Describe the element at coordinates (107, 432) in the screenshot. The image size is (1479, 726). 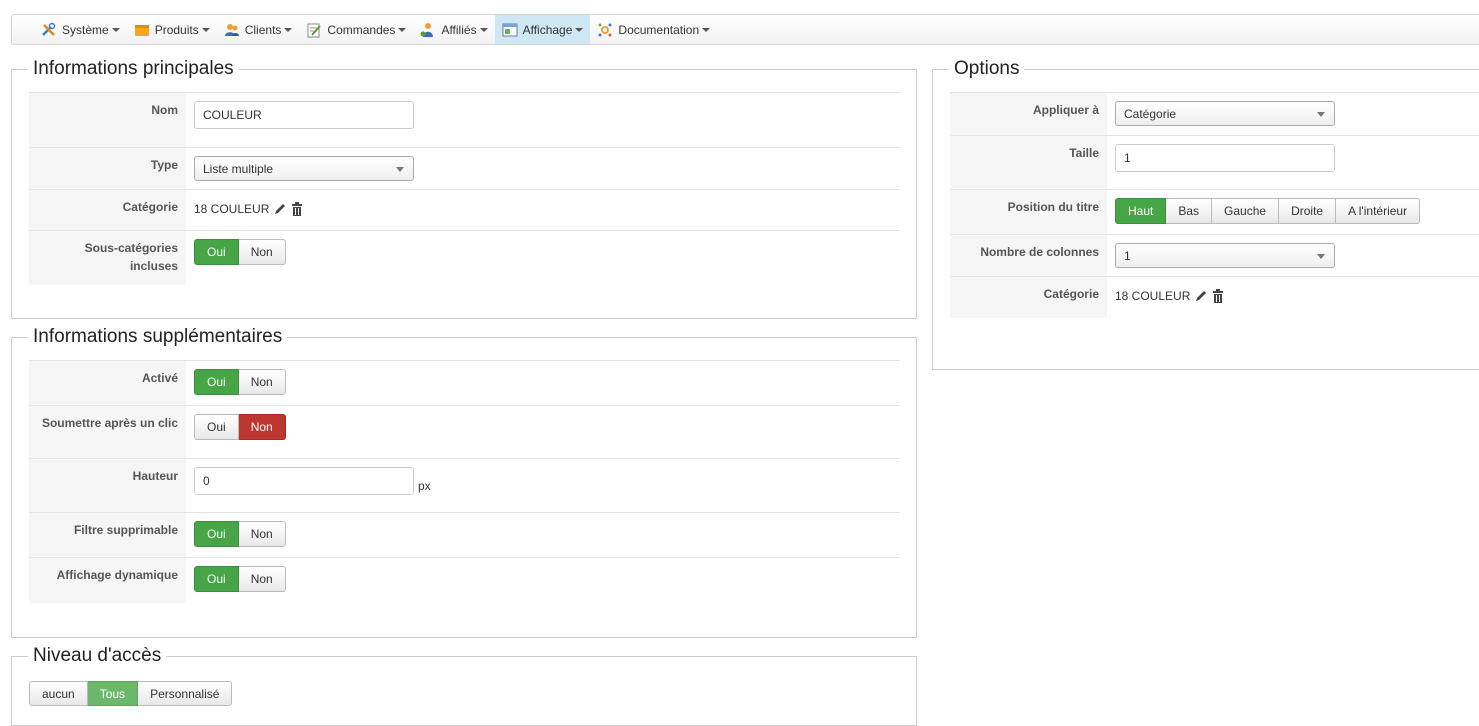
I see `submit-click-label: Soumettre après un clic` at that location.